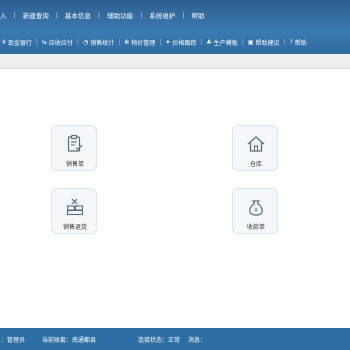 The image size is (350, 350). I want to click on toolbar-help-button: ? 帮助, so click(298, 42).